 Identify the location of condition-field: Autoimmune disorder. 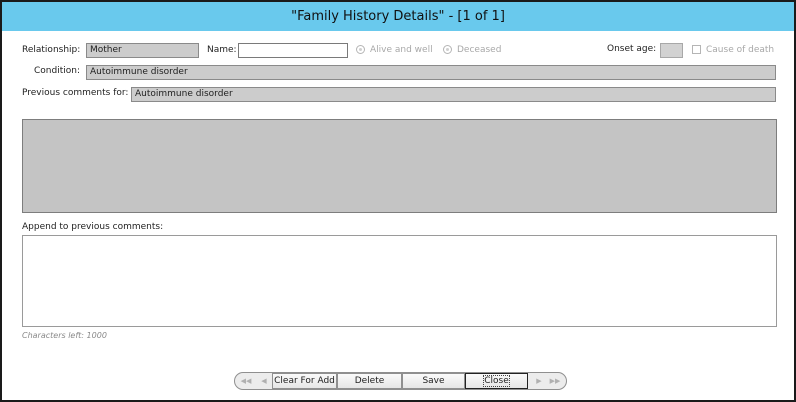
(431, 72).